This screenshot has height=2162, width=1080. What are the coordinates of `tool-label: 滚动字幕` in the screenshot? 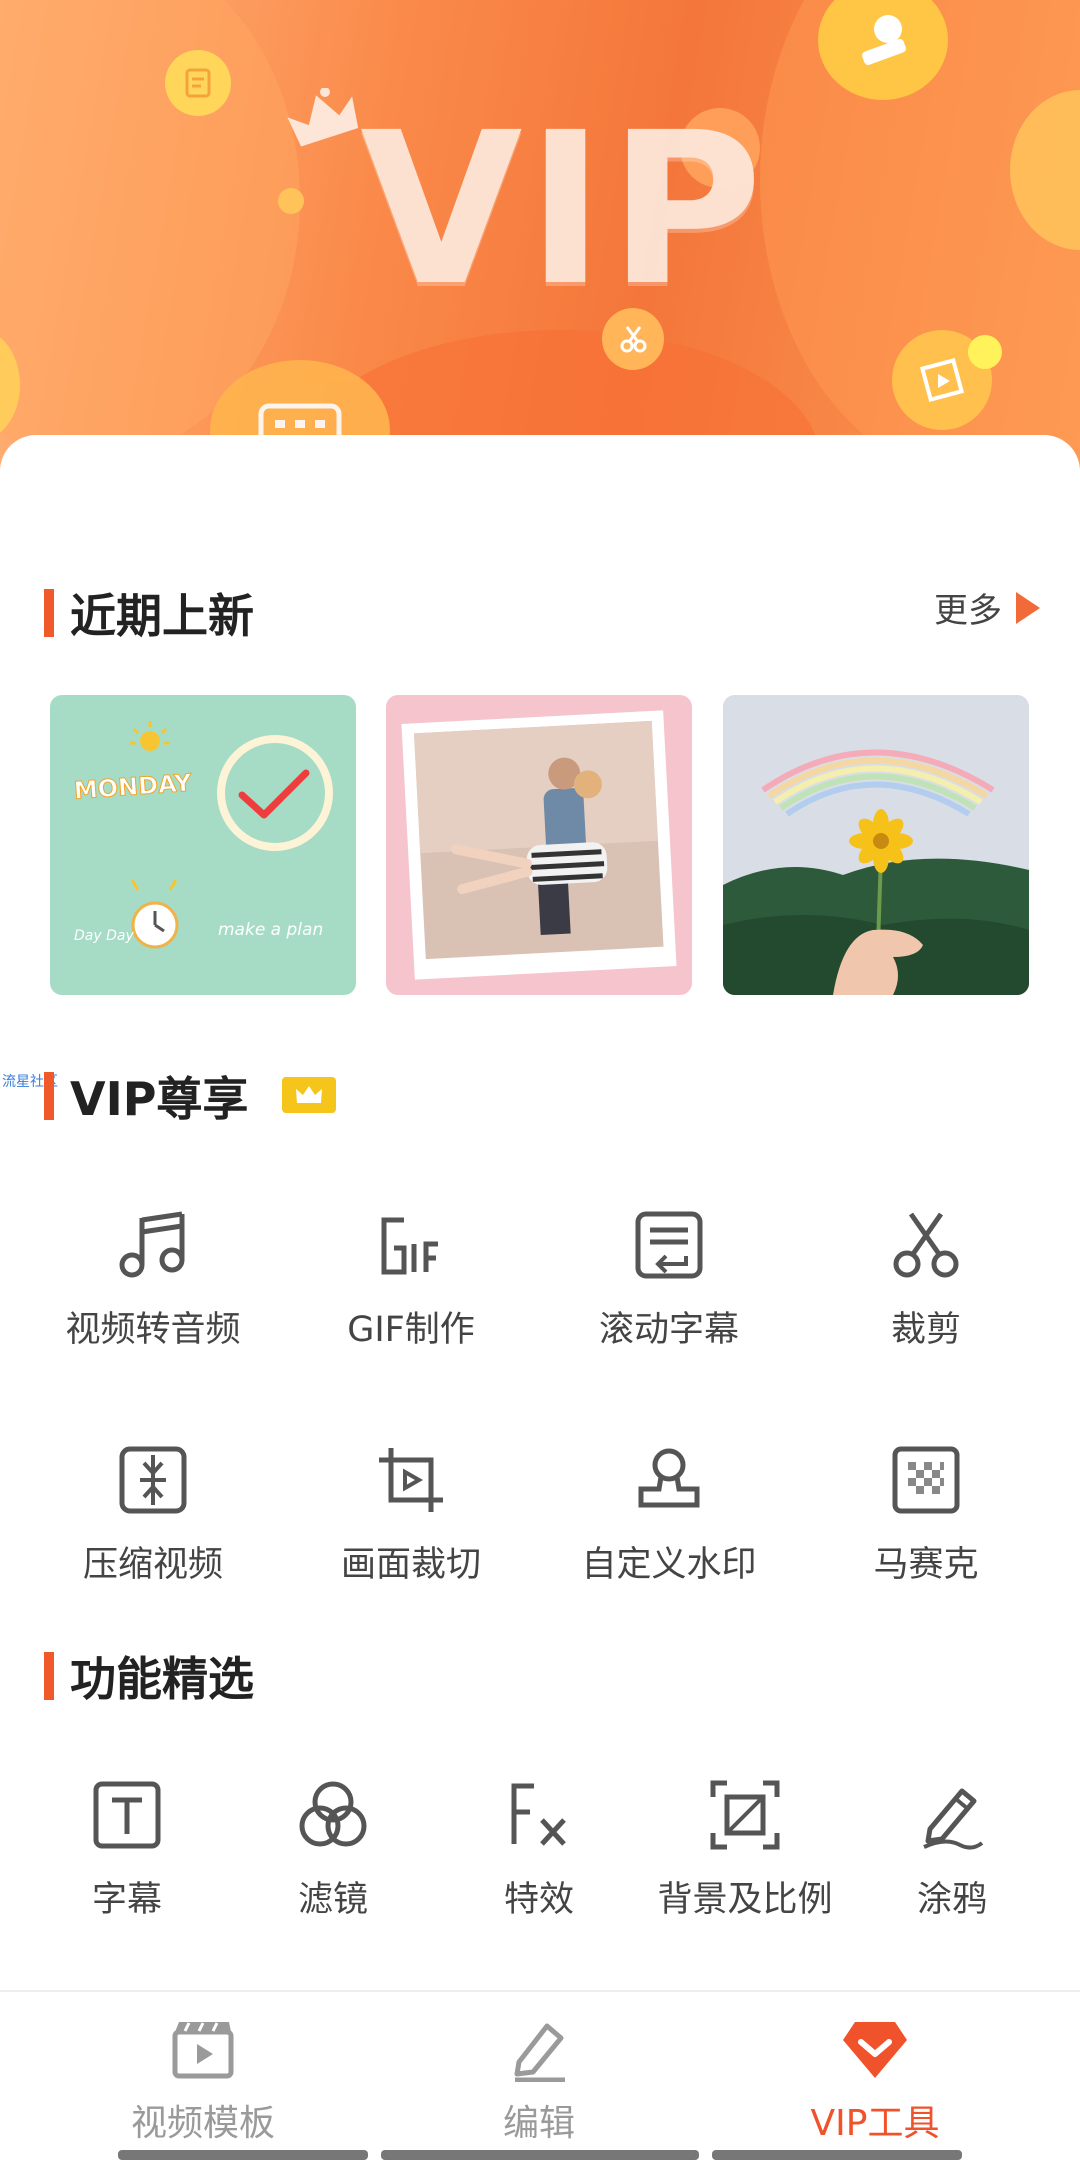 It's located at (668, 1330).